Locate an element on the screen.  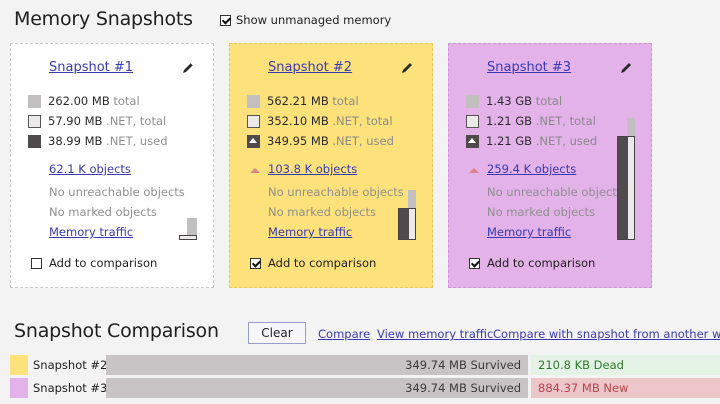
stat-net-total: 1.21 GB .NET, total is located at coordinates (531, 121).